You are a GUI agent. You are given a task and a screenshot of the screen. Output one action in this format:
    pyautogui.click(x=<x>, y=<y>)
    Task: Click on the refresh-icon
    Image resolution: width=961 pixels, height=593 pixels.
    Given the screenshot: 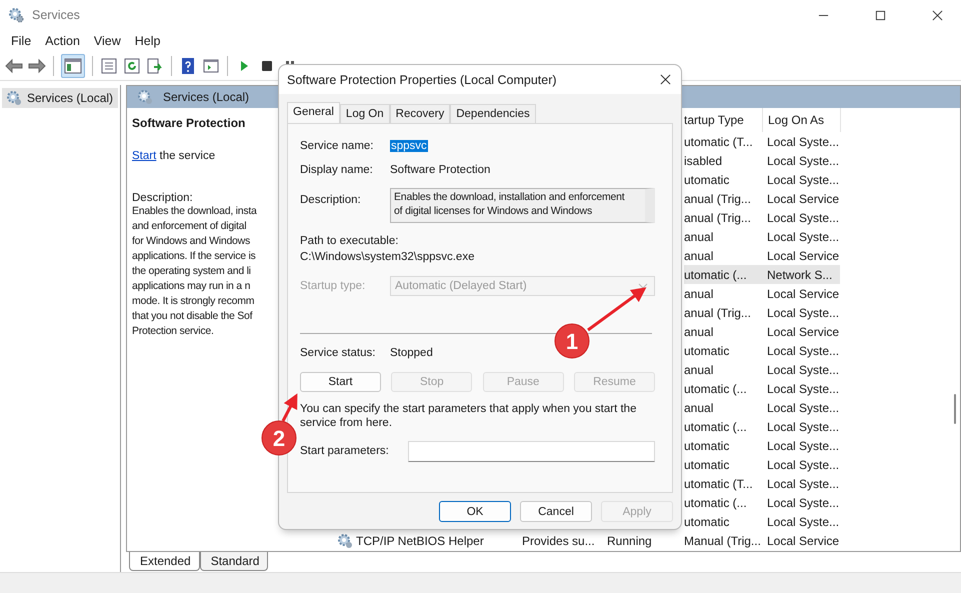 What is the action you would take?
    pyautogui.click(x=132, y=66)
    